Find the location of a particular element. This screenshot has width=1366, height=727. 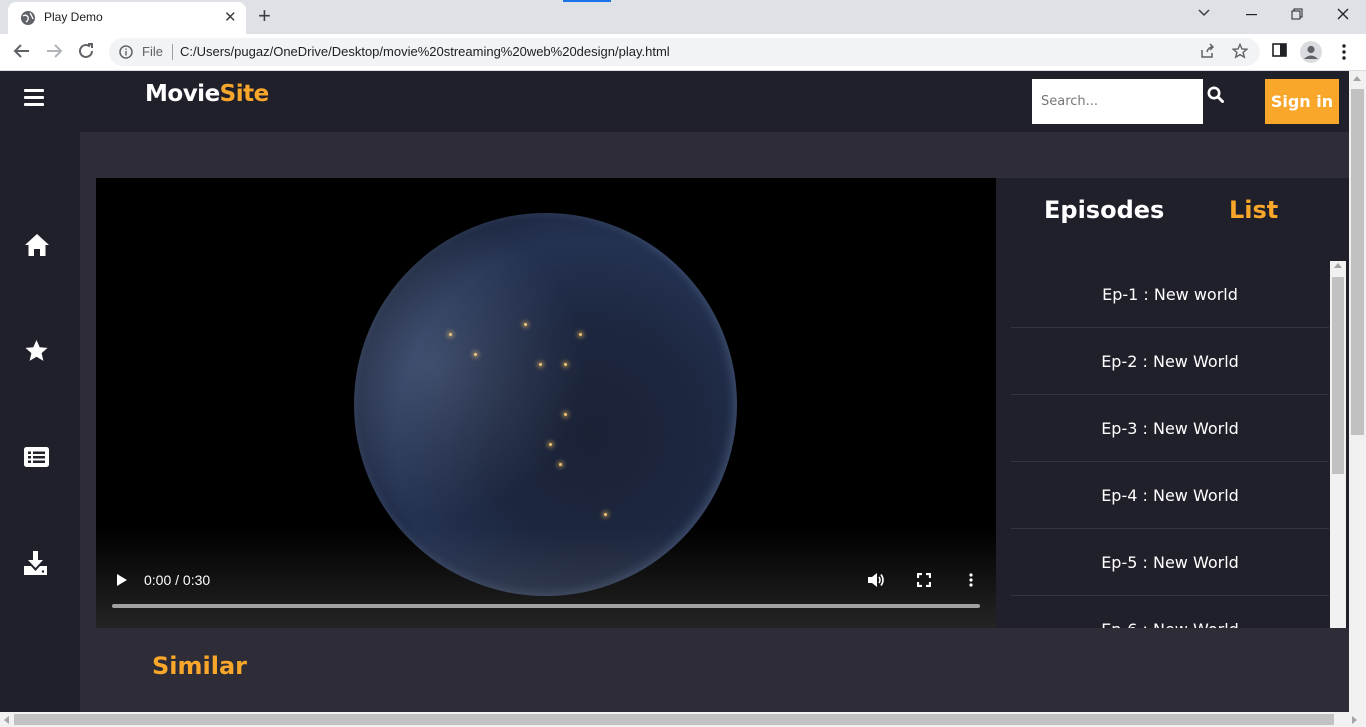

fullscreen-icon is located at coordinates (924, 580).